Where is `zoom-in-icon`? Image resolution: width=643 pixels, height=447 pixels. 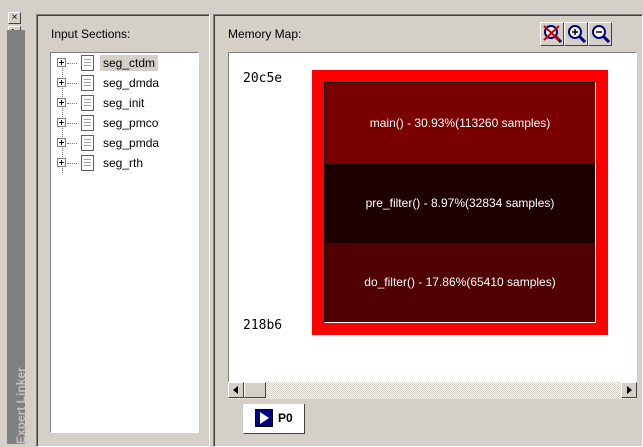
zoom-in-icon is located at coordinates (577, 34).